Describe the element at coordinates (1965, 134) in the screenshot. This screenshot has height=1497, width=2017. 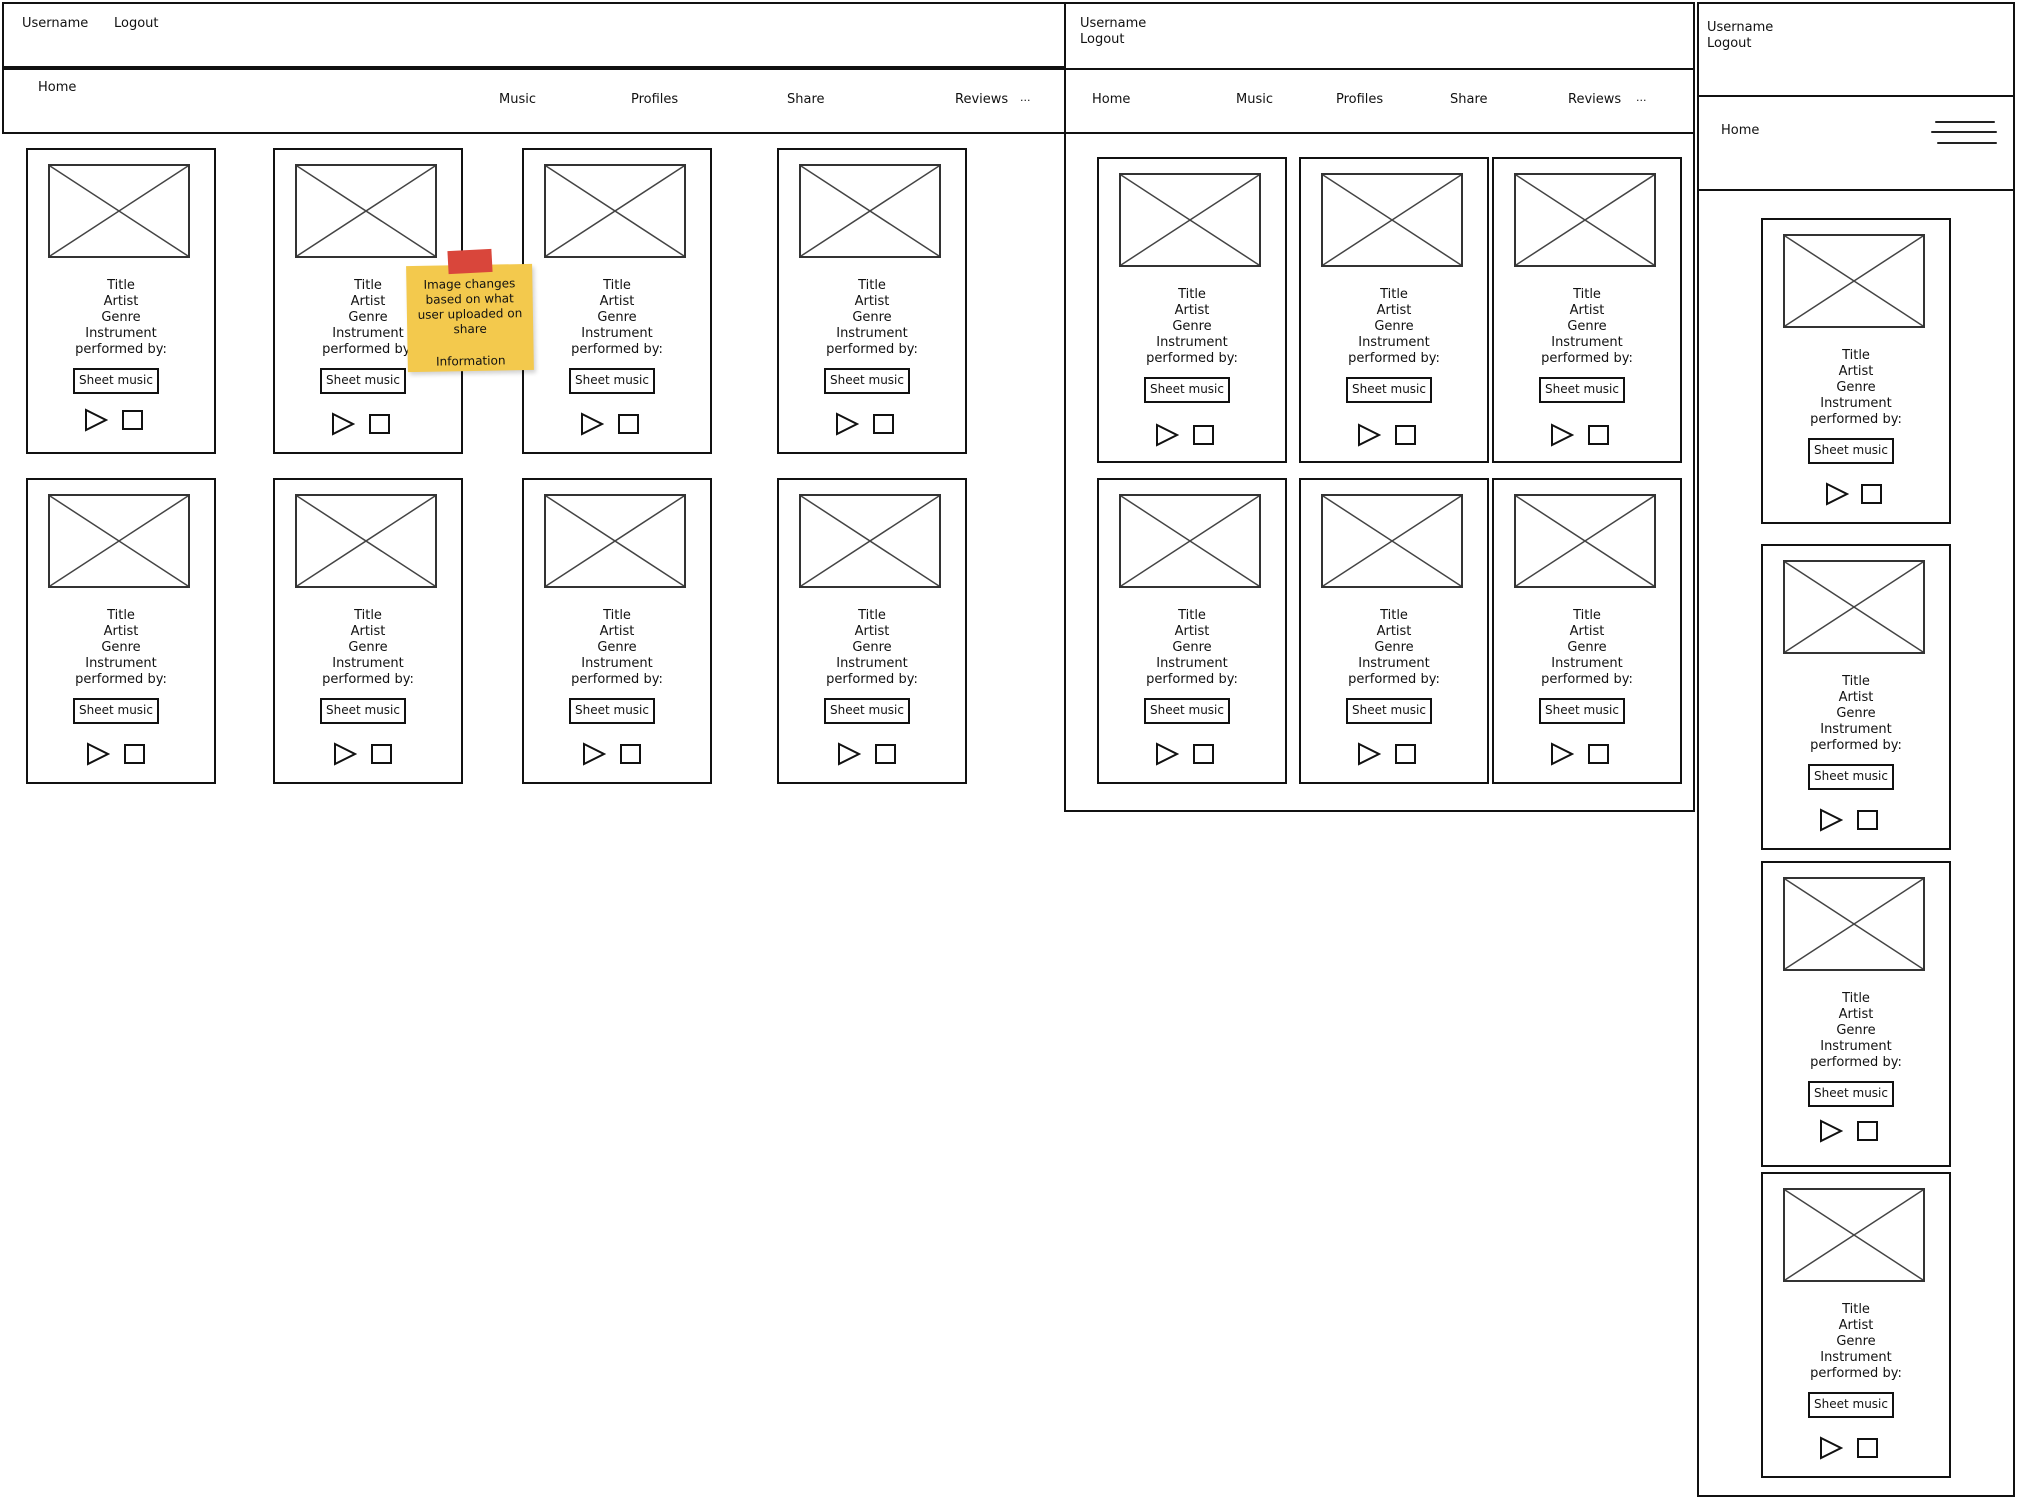
I see `hamburger-menu-icon` at that location.